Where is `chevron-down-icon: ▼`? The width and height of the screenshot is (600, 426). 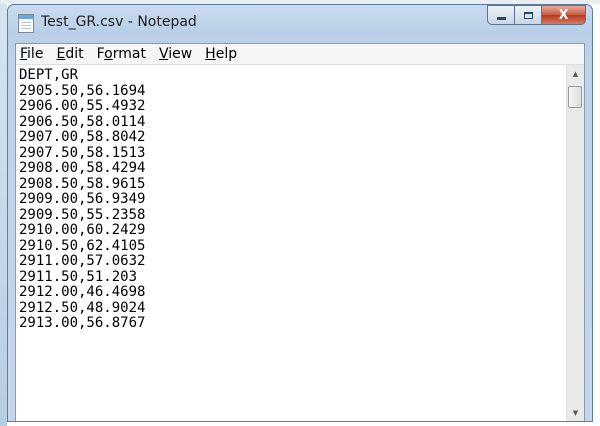 chevron-down-icon: ▼ is located at coordinates (575, 412).